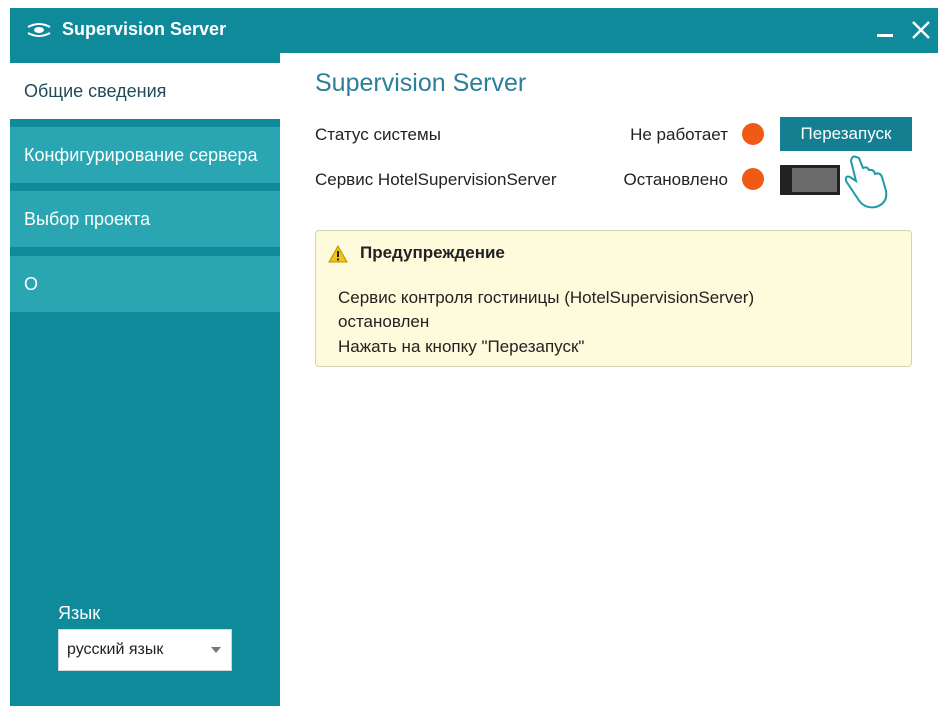  Describe the element at coordinates (675, 179) in the screenshot. I see `service-status-value: Остановлено` at that location.